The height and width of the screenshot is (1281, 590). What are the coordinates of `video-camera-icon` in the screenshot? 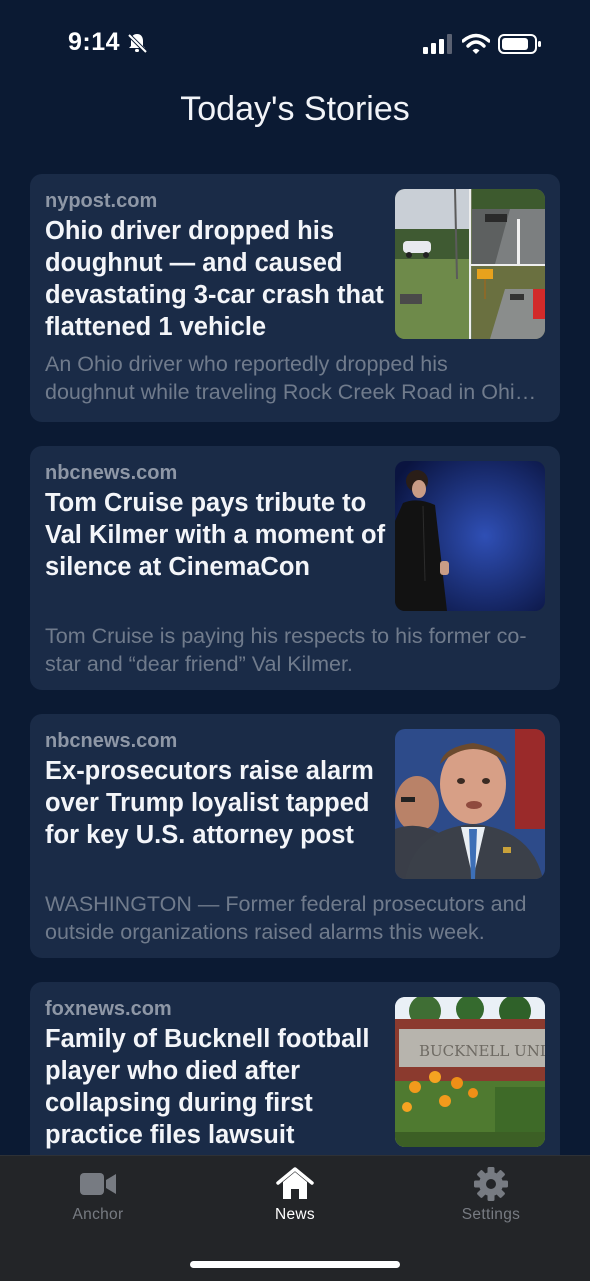 It's located at (98, 1184).